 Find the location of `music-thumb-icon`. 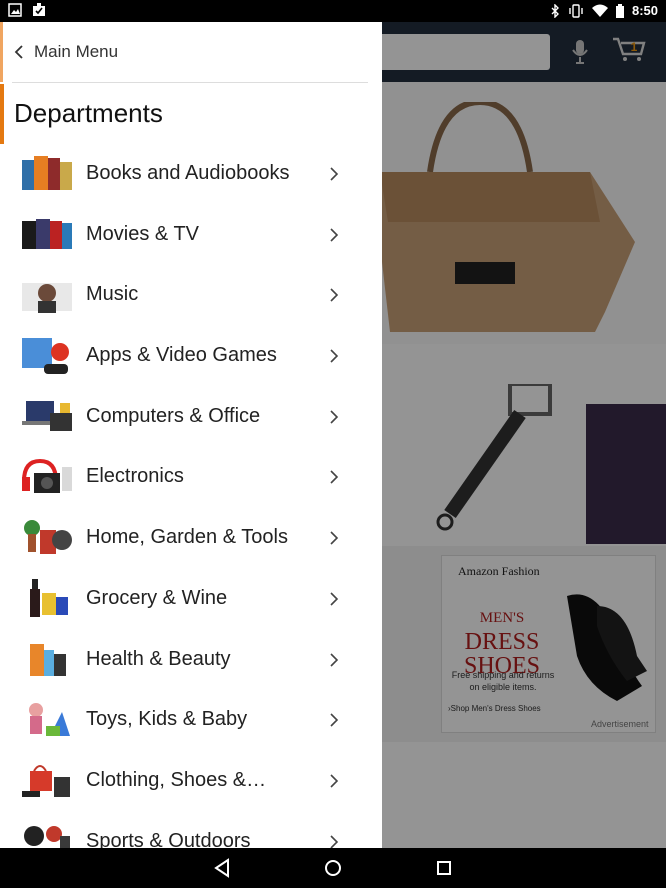

music-thumb-icon is located at coordinates (47, 298).